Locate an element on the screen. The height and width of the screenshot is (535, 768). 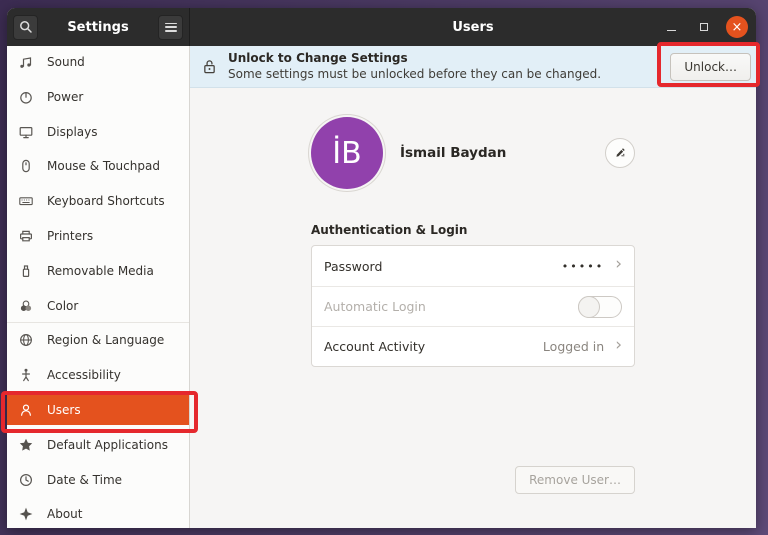
clock-icon is located at coordinates (26, 480).